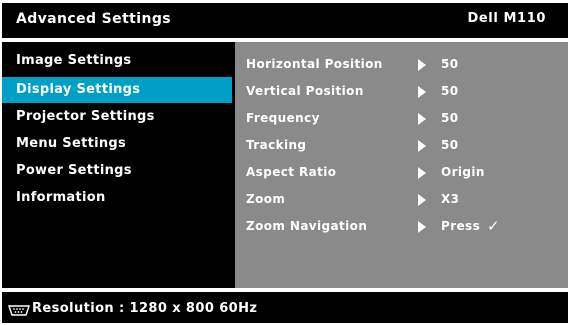 The height and width of the screenshot is (325, 571). Describe the element at coordinates (401, 64) in the screenshot. I see `setting-row-horizontal-position: Horizontal Position 50` at that location.